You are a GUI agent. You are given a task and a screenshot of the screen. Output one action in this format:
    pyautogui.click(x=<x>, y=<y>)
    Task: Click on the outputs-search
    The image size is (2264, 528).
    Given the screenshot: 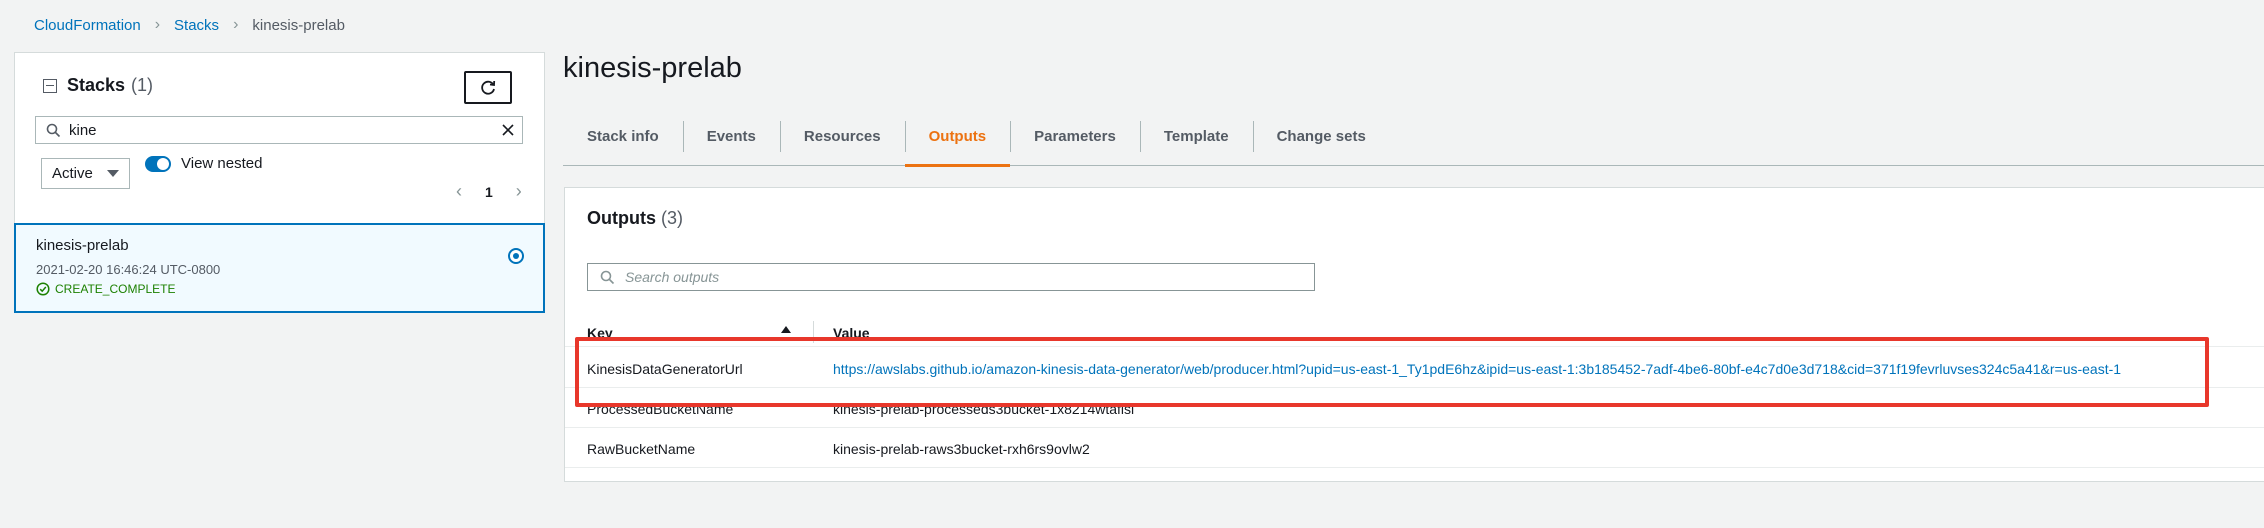 What is the action you would take?
    pyautogui.click(x=951, y=277)
    